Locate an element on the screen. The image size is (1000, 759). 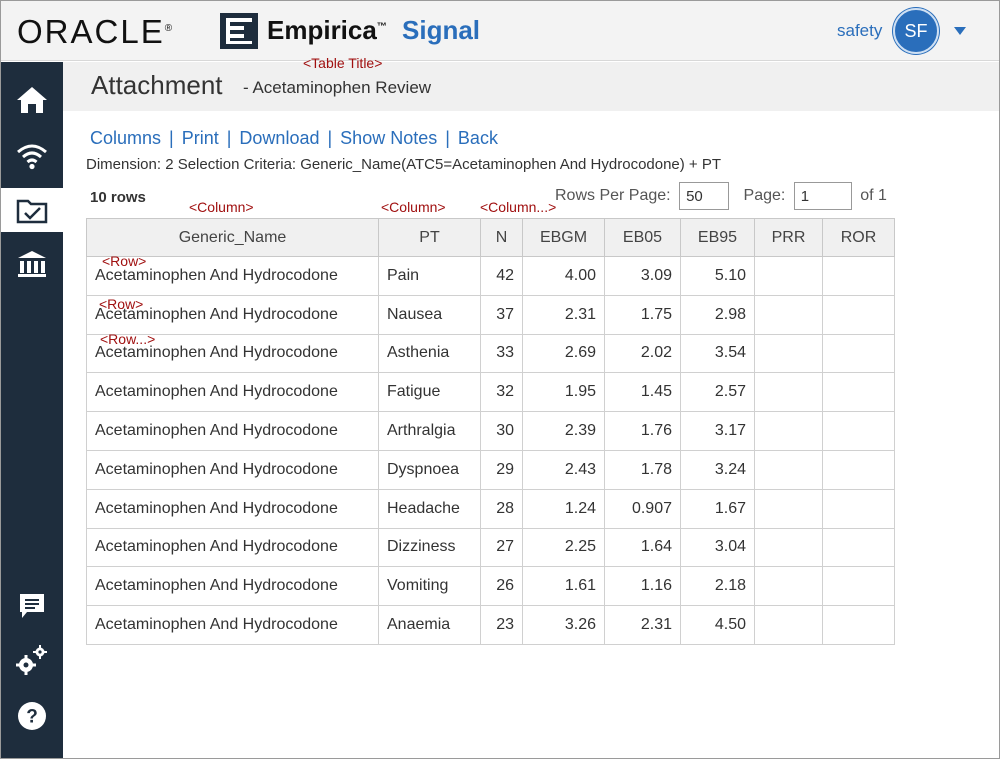
folder-check-icon is located at coordinates (32, 211).